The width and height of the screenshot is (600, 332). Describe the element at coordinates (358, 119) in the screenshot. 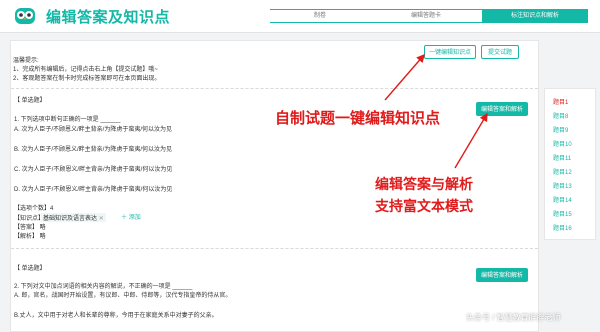

I see `annotation-one-click: 自制试题一键编辑知识点` at that location.